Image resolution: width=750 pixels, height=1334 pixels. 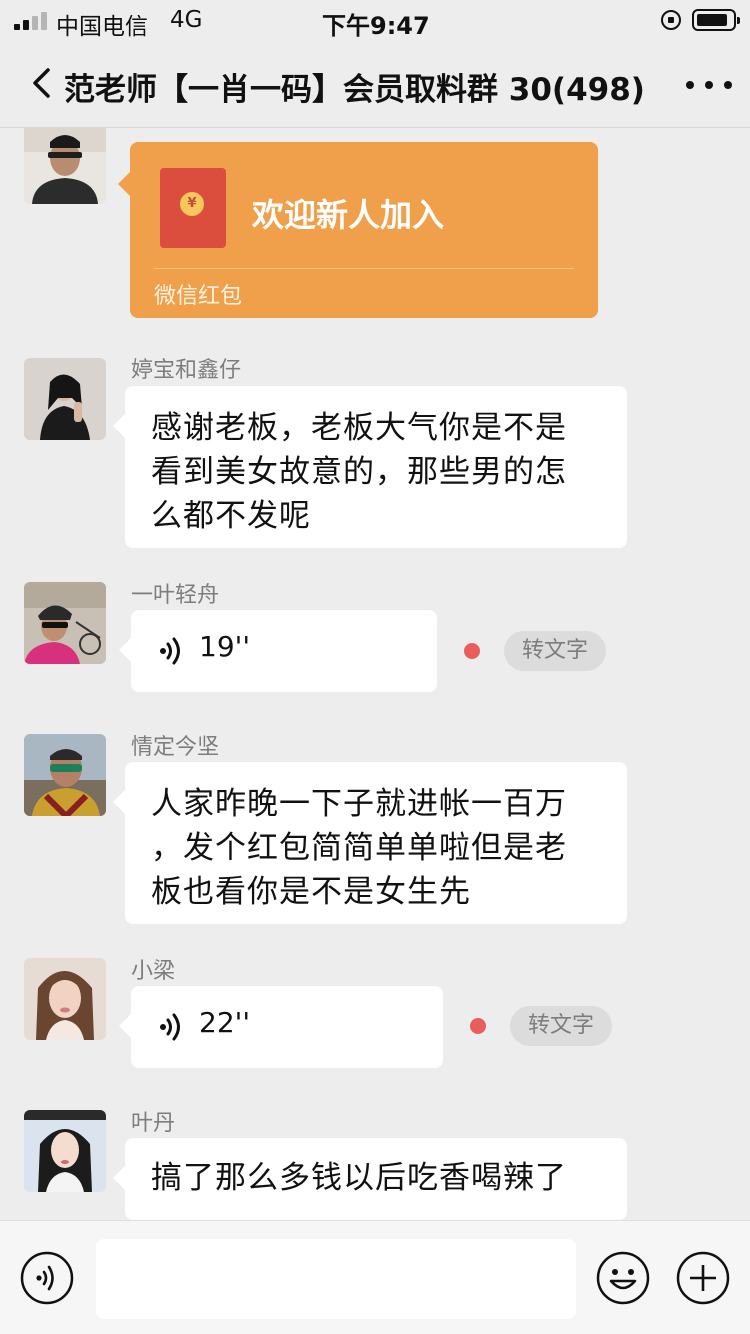 What do you see at coordinates (671, 20) in the screenshot?
I see `rotation-lock-icon` at bounding box center [671, 20].